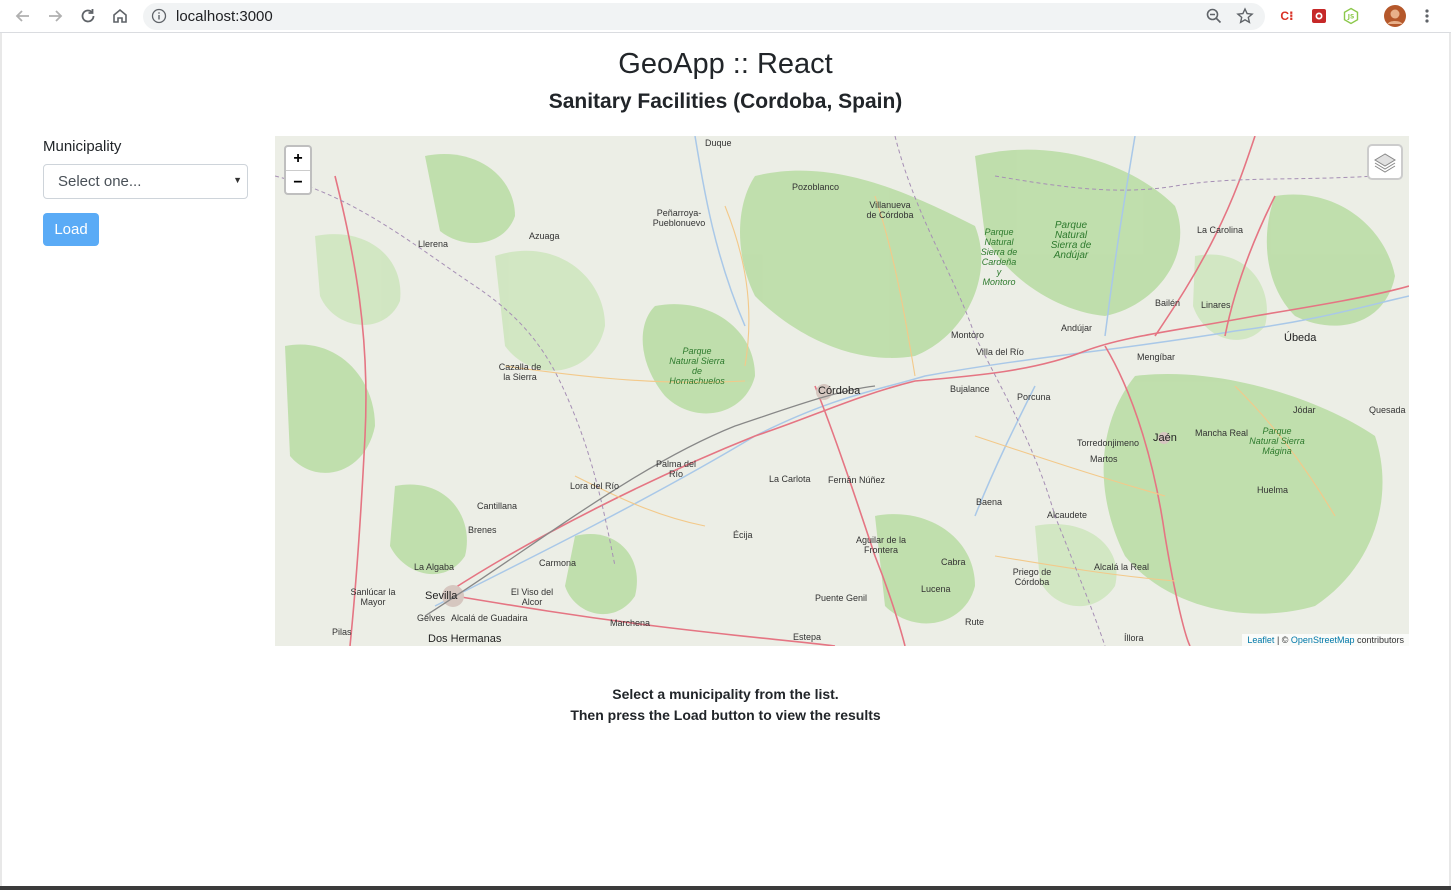 This screenshot has height=890, width=1451. I want to click on place-label: Íllora, so click(1134, 638).